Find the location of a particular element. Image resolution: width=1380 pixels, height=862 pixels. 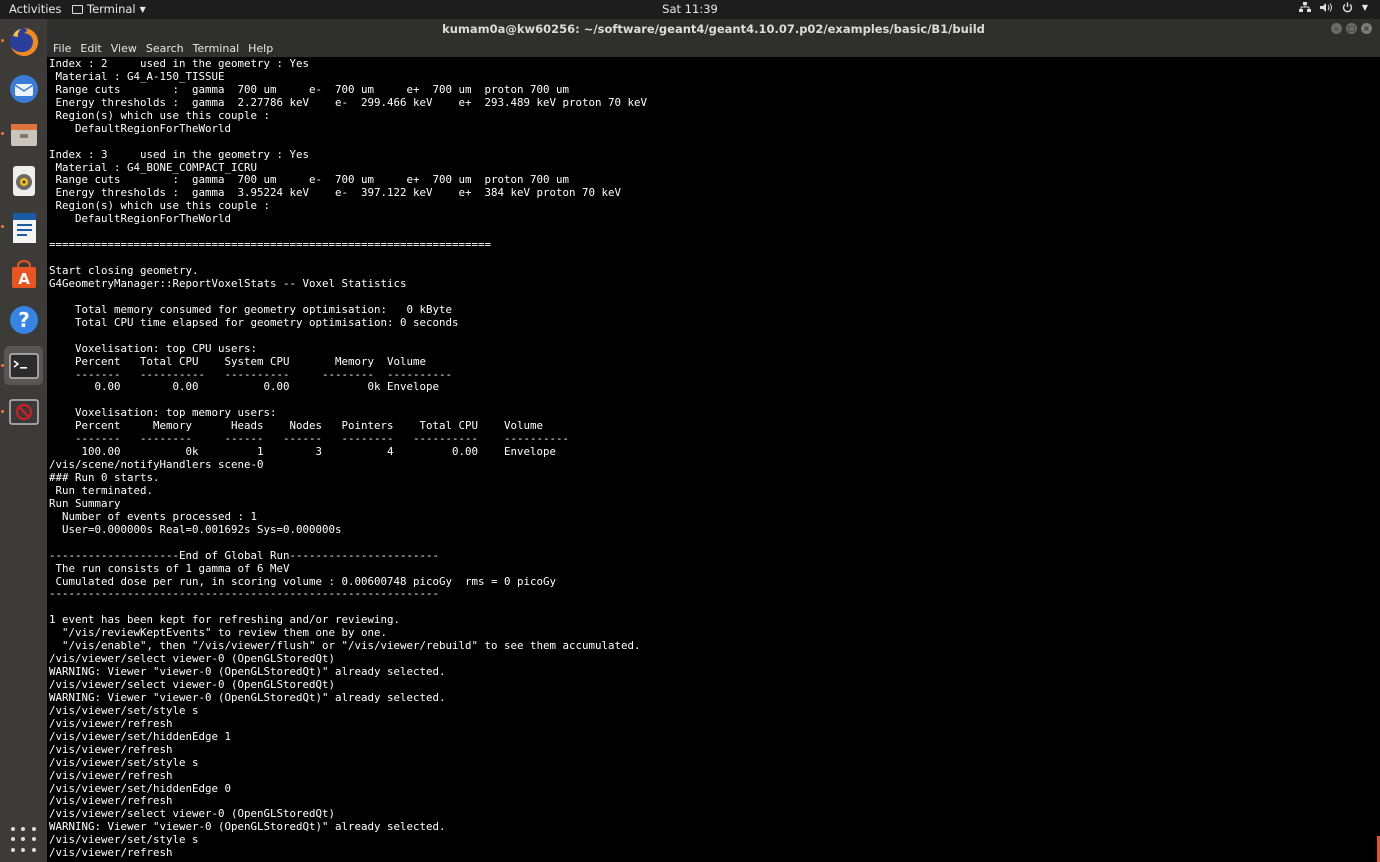

files-launcher is located at coordinates (23, 134).